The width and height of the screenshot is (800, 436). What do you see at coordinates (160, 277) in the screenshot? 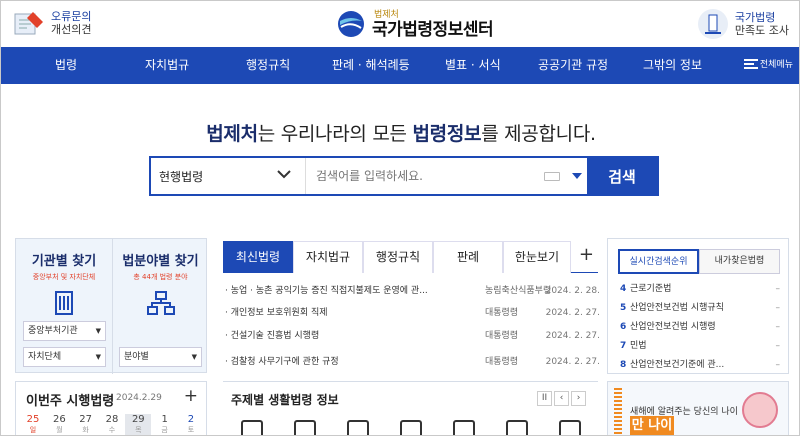
I see `field-finder-sub: 총 44개 법령 분야` at bounding box center [160, 277].